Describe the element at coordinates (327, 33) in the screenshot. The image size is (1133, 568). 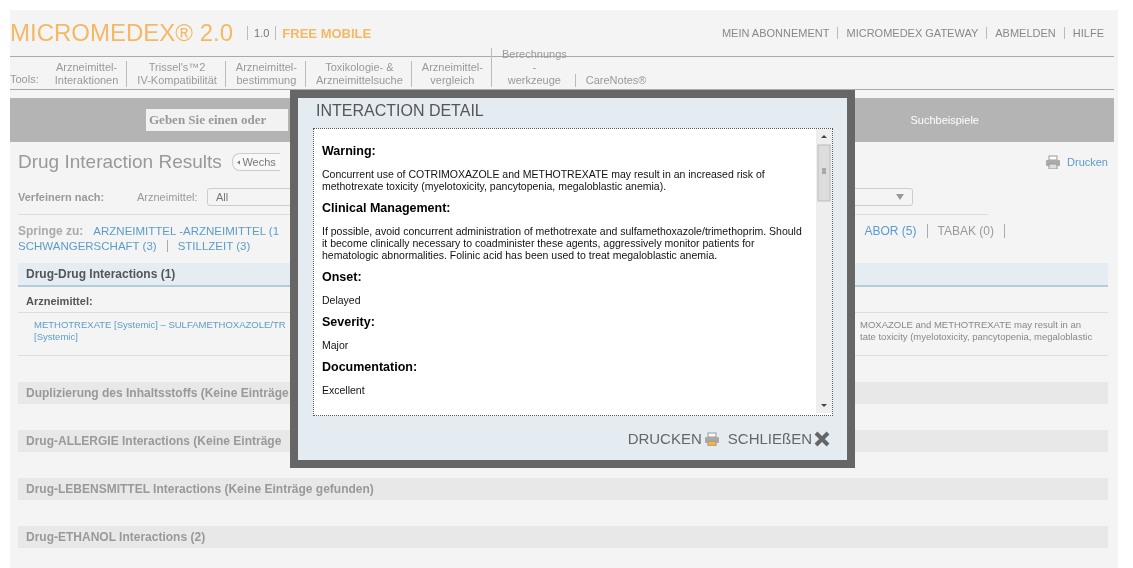
I see `edition-label: FREE MOBILE` at that location.